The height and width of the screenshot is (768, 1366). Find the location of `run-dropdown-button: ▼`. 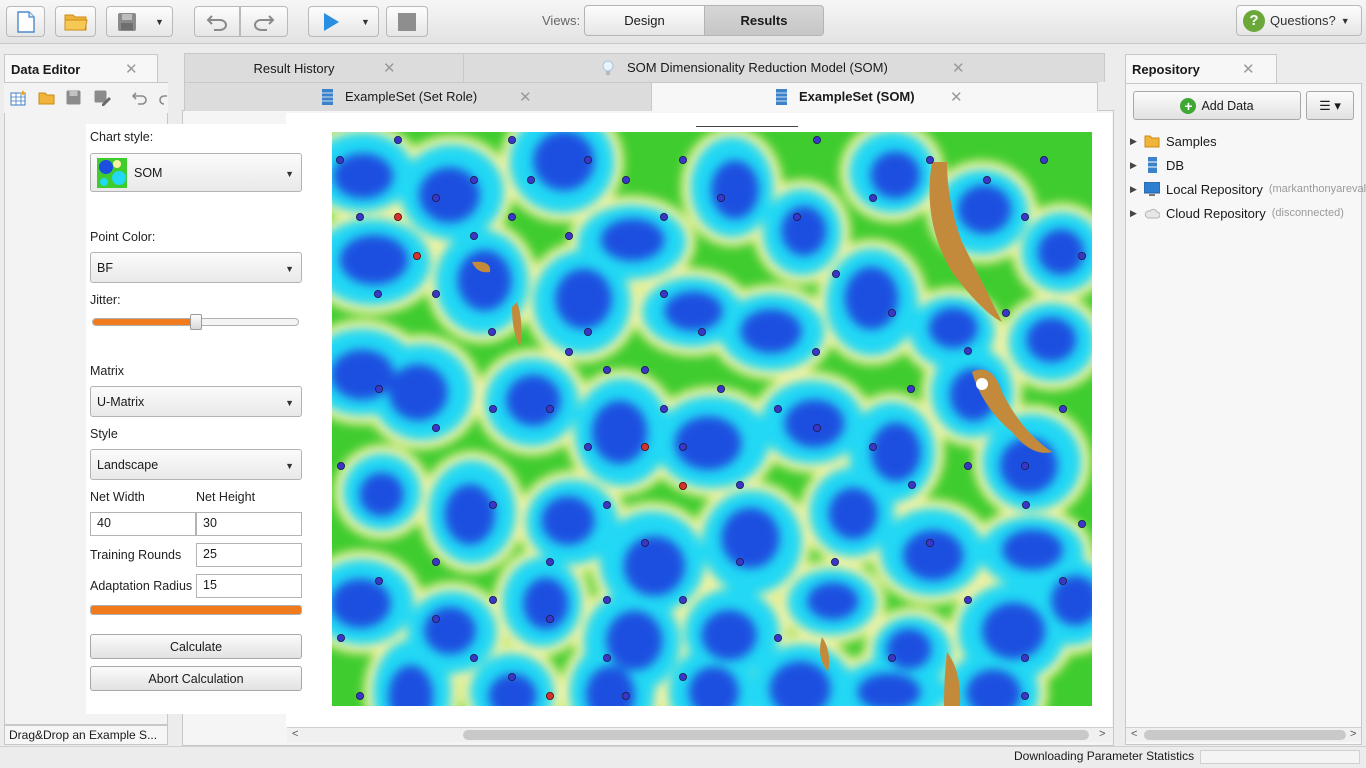

run-dropdown-button: ▼ is located at coordinates (366, 21).